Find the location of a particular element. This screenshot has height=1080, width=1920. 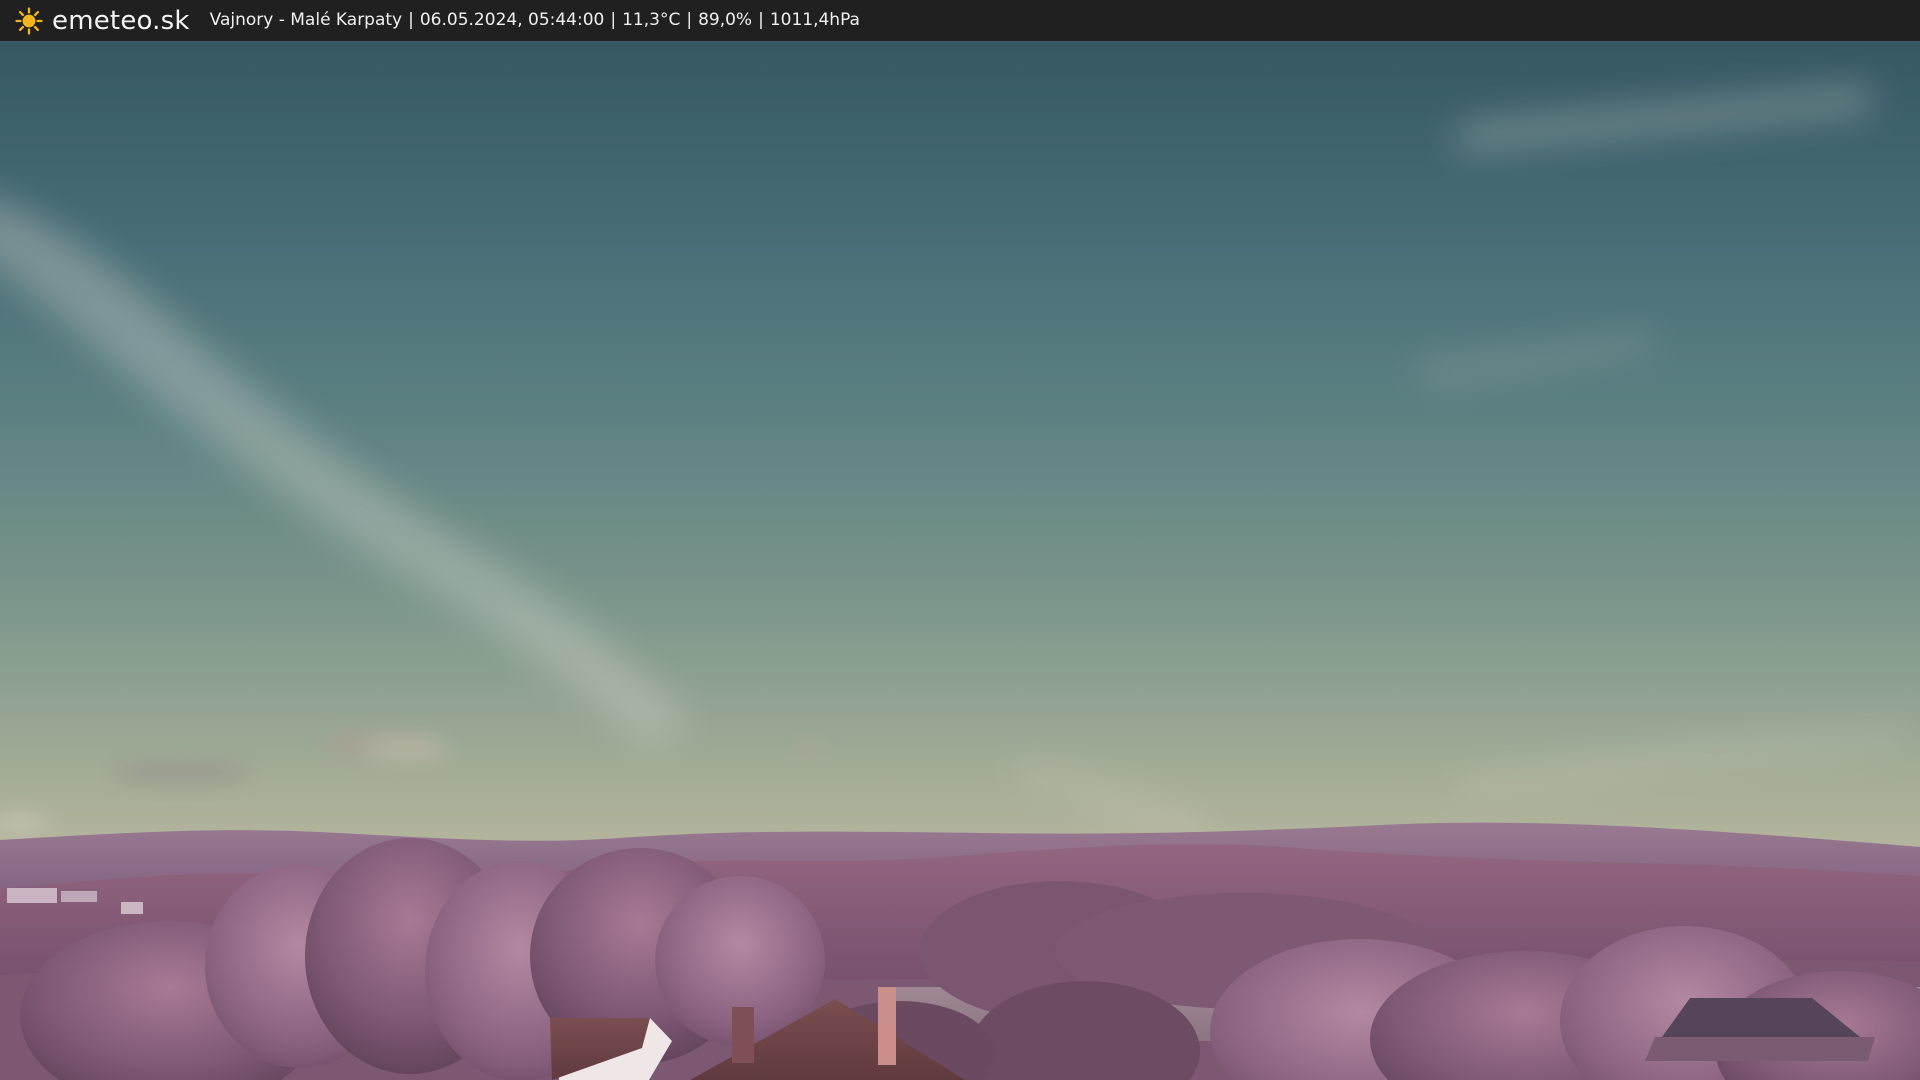

location-label: Vajnory - Malé Karpaty is located at coordinates (306, 20).